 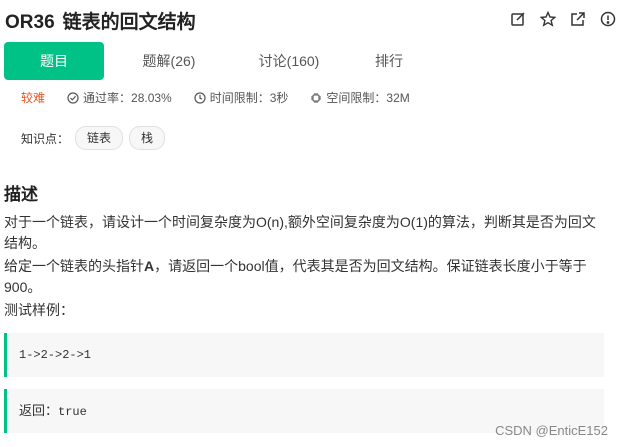 I want to click on p2-prefix: 给定一个链表的头指针, so click(x=74, y=266).